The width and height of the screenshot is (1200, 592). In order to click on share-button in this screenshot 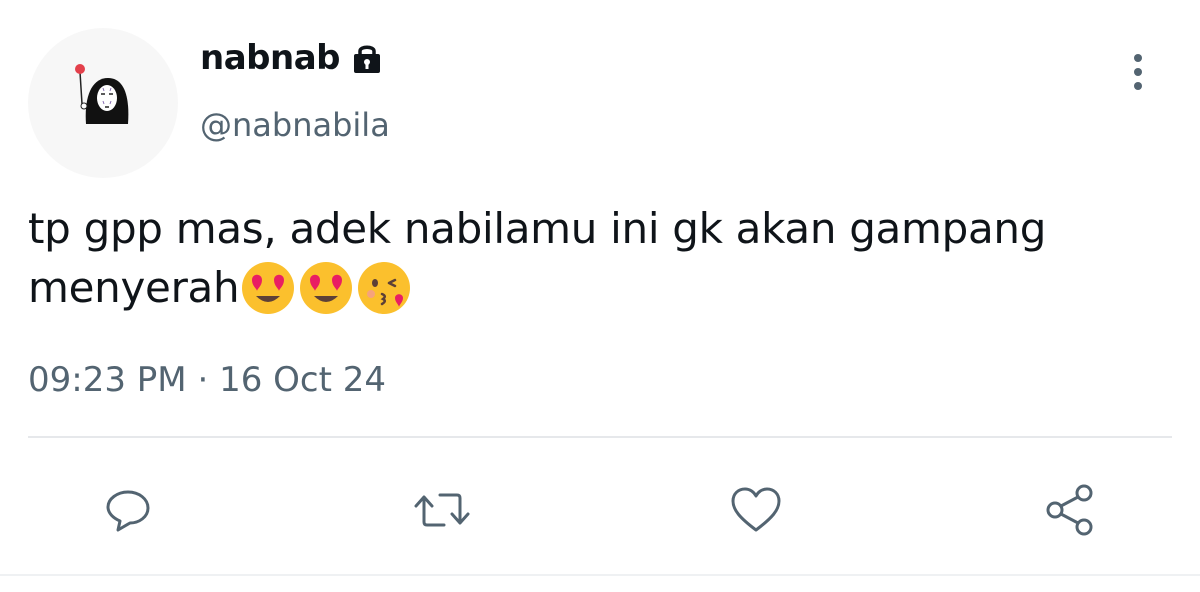, I will do `click(1070, 510)`.